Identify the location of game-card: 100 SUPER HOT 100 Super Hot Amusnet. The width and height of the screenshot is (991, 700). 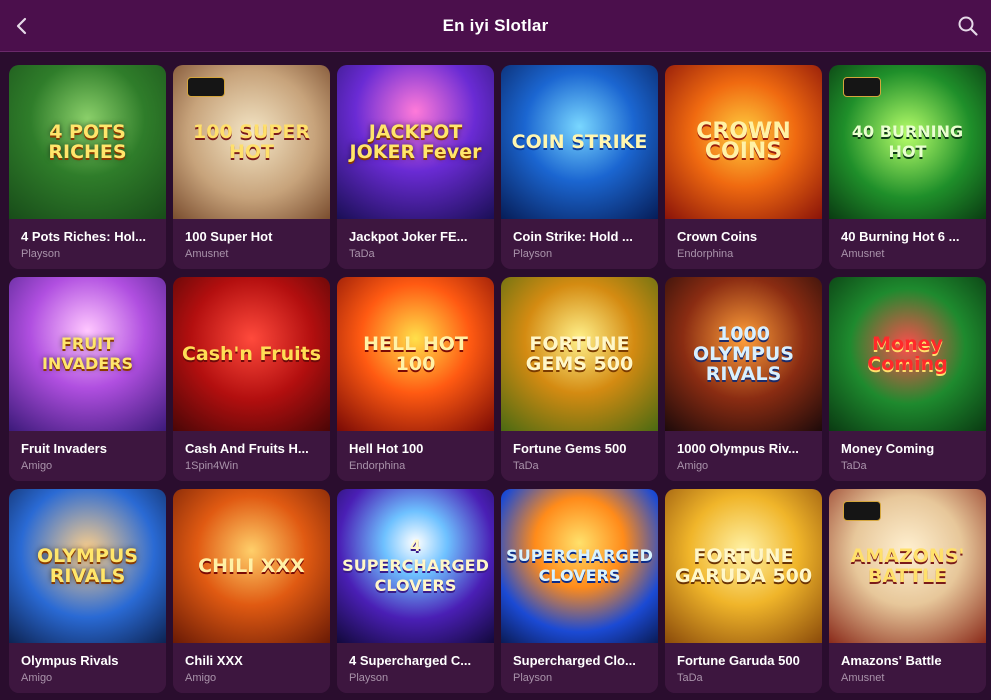
(251, 167).